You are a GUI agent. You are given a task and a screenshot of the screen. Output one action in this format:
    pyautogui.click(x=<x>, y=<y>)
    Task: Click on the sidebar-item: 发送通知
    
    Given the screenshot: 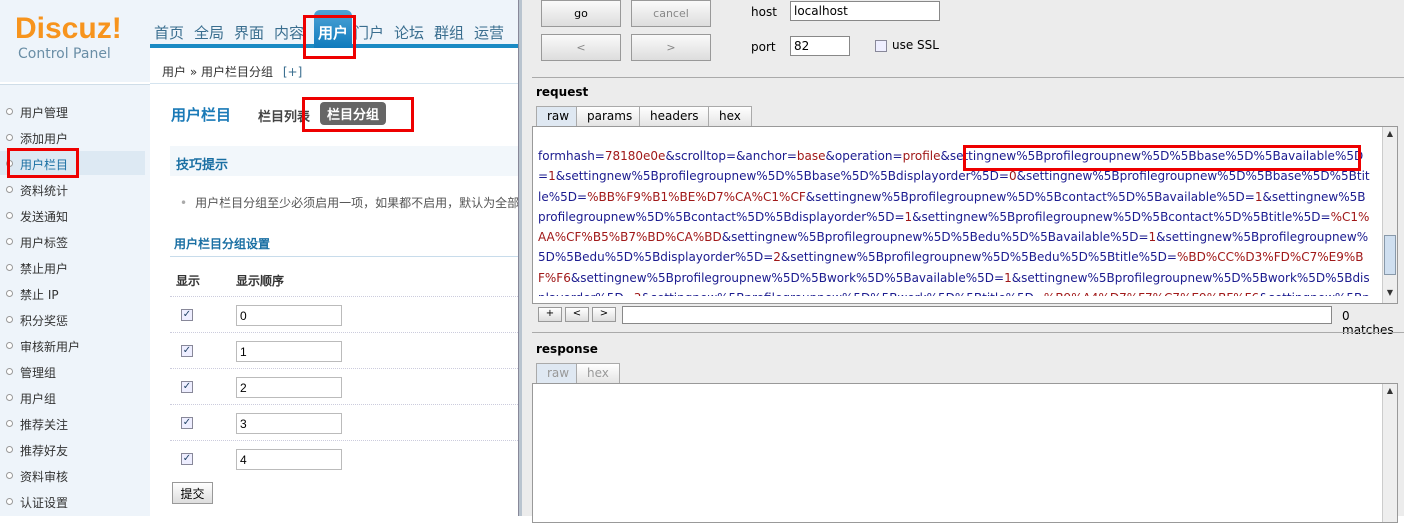 What is the action you would take?
    pyautogui.click(x=72, y=215)
    